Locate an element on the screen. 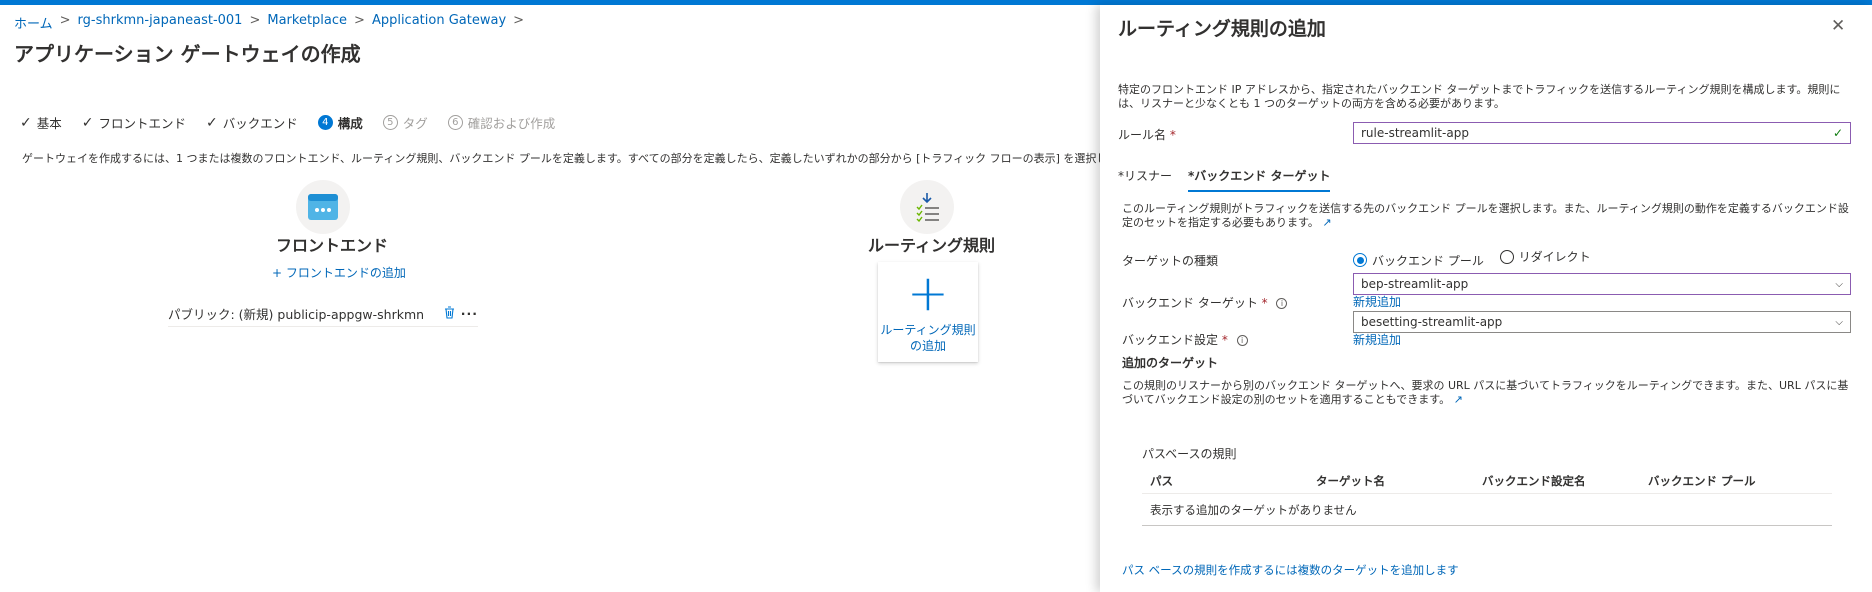  more-options-icon: ··· is located at coordinates (469, 313).